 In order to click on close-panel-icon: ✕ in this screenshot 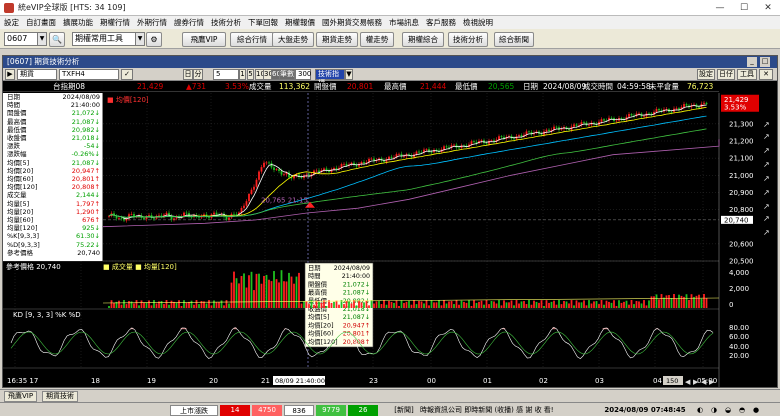, I will do `click(766, 74)`.